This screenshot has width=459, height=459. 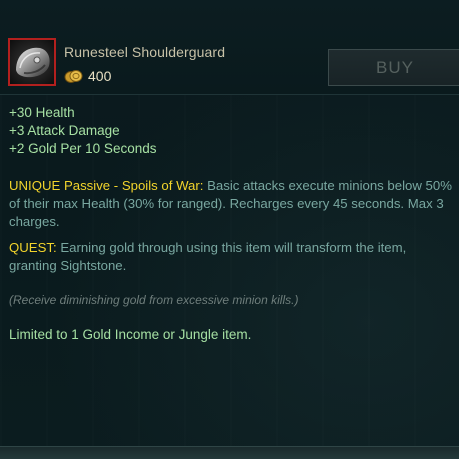 I want to click on limit-note: Limited to 1 Gold Income or Jungle item., so click(x=130, y=334).